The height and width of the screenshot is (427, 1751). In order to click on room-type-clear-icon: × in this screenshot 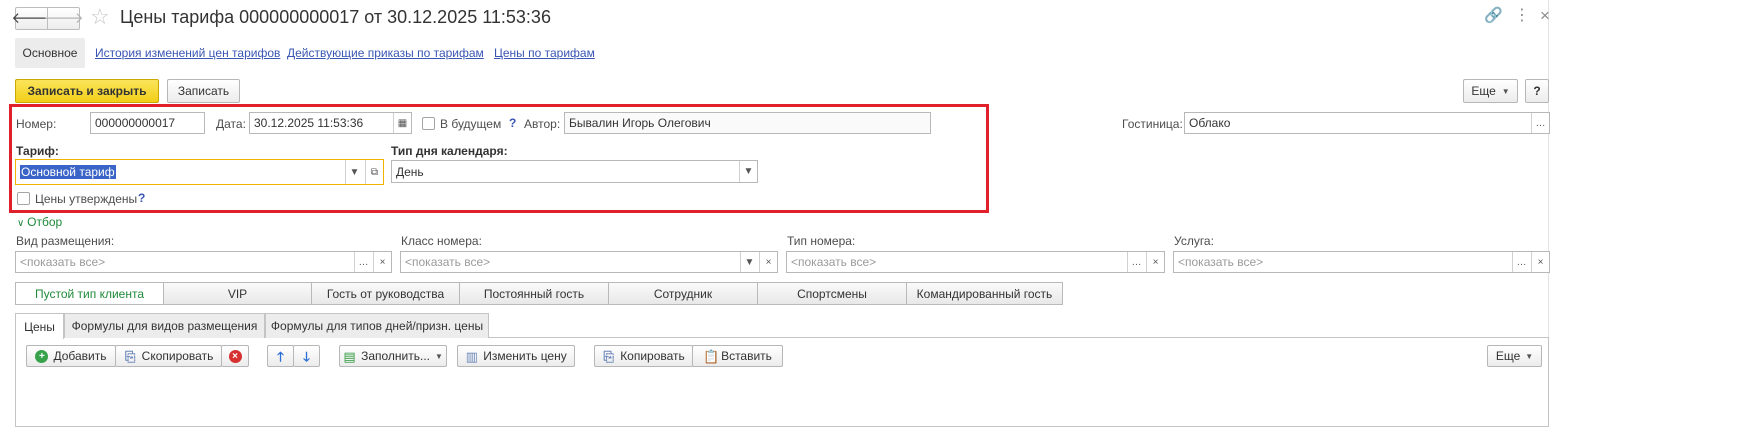, I will do `click(1155, 262)`.